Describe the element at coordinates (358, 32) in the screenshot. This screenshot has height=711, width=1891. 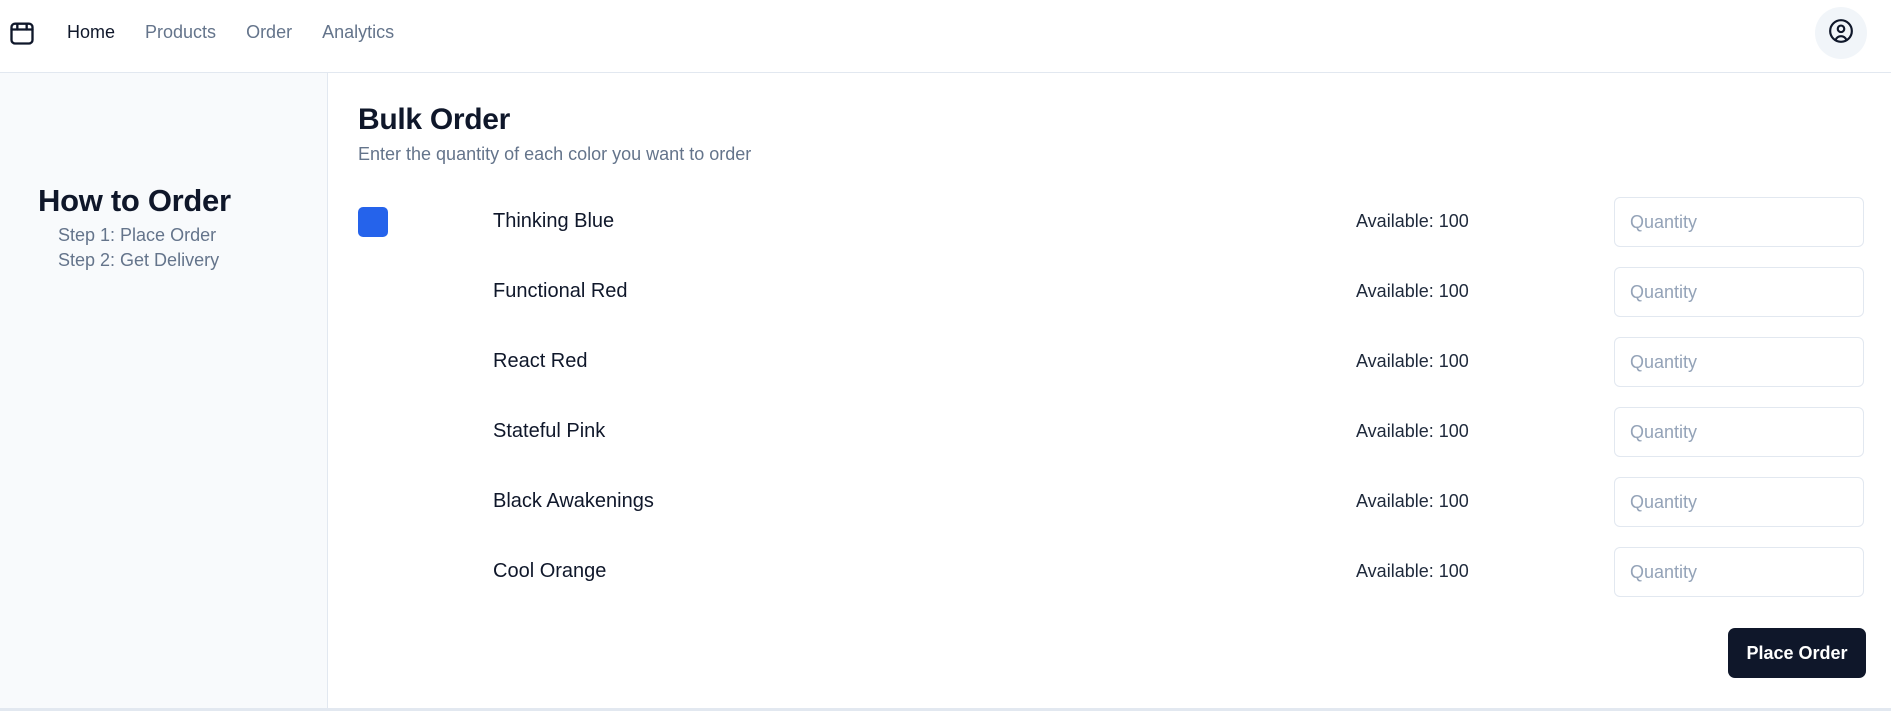
I see `nav-link-analytics: Analytics` at that location.